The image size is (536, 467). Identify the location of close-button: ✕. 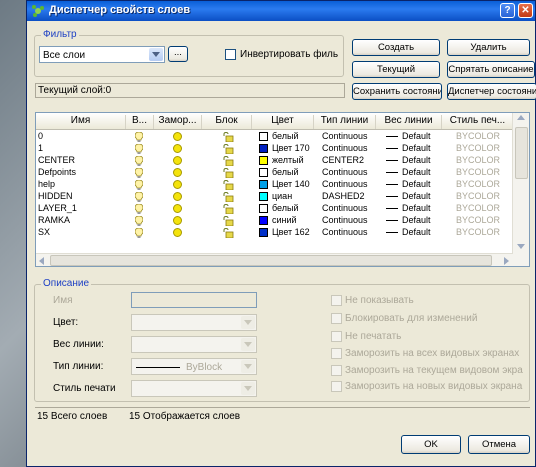
(525, 10).